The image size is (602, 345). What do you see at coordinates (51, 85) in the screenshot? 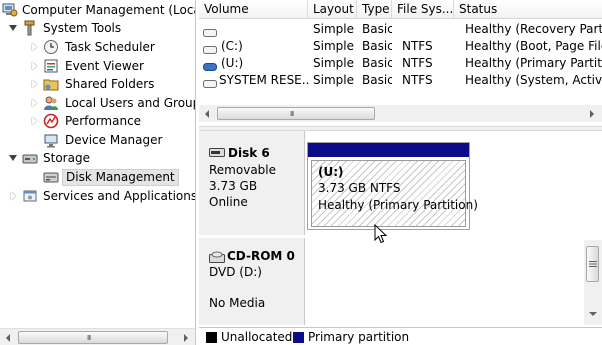
I see `shared-folders-icon` at bounding box center [51, 85].